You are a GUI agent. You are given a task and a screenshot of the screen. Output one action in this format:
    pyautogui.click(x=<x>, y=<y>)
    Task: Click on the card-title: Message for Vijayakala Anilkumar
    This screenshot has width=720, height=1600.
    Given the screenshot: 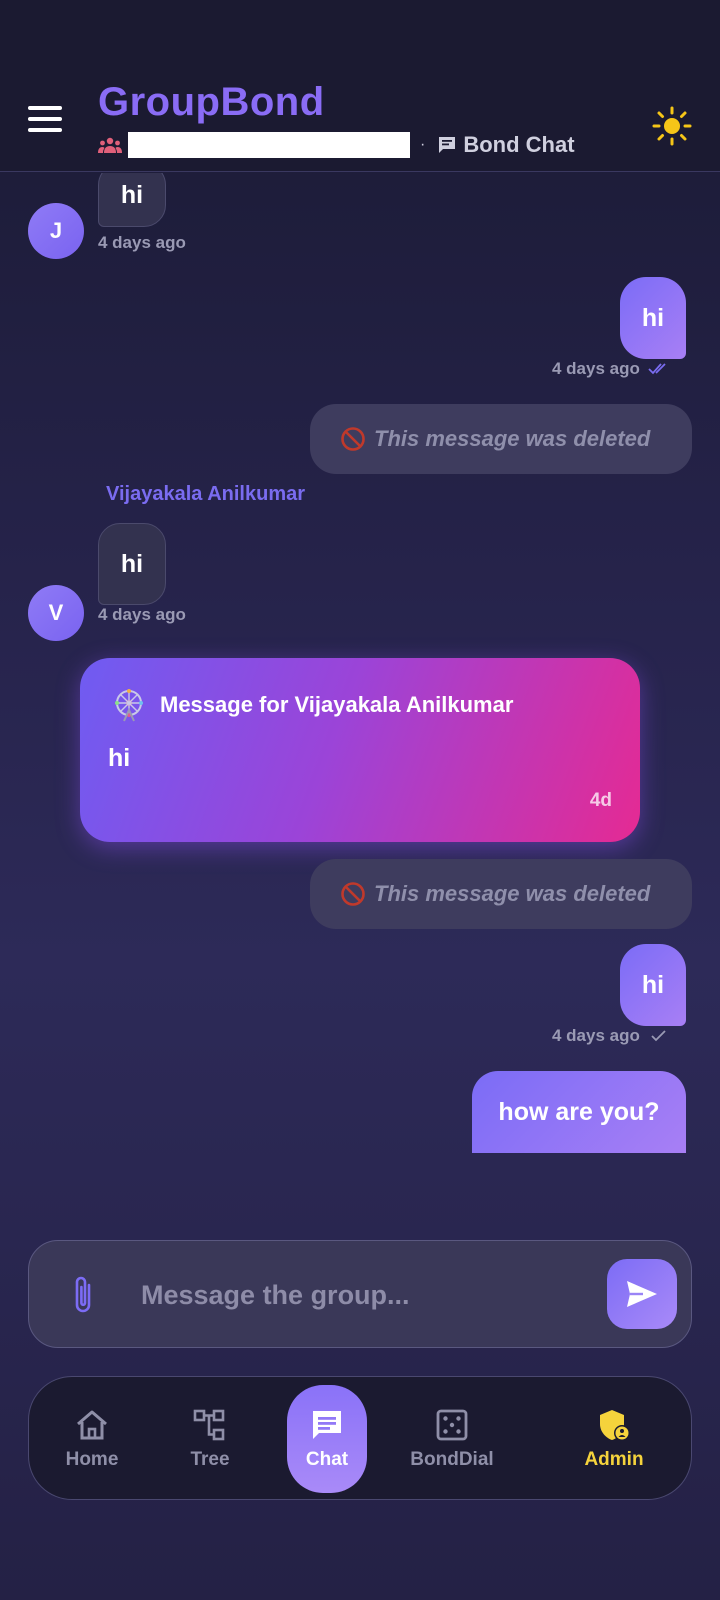 What is the action you would take?
    pyautogui.click(x=337, y=704)
    